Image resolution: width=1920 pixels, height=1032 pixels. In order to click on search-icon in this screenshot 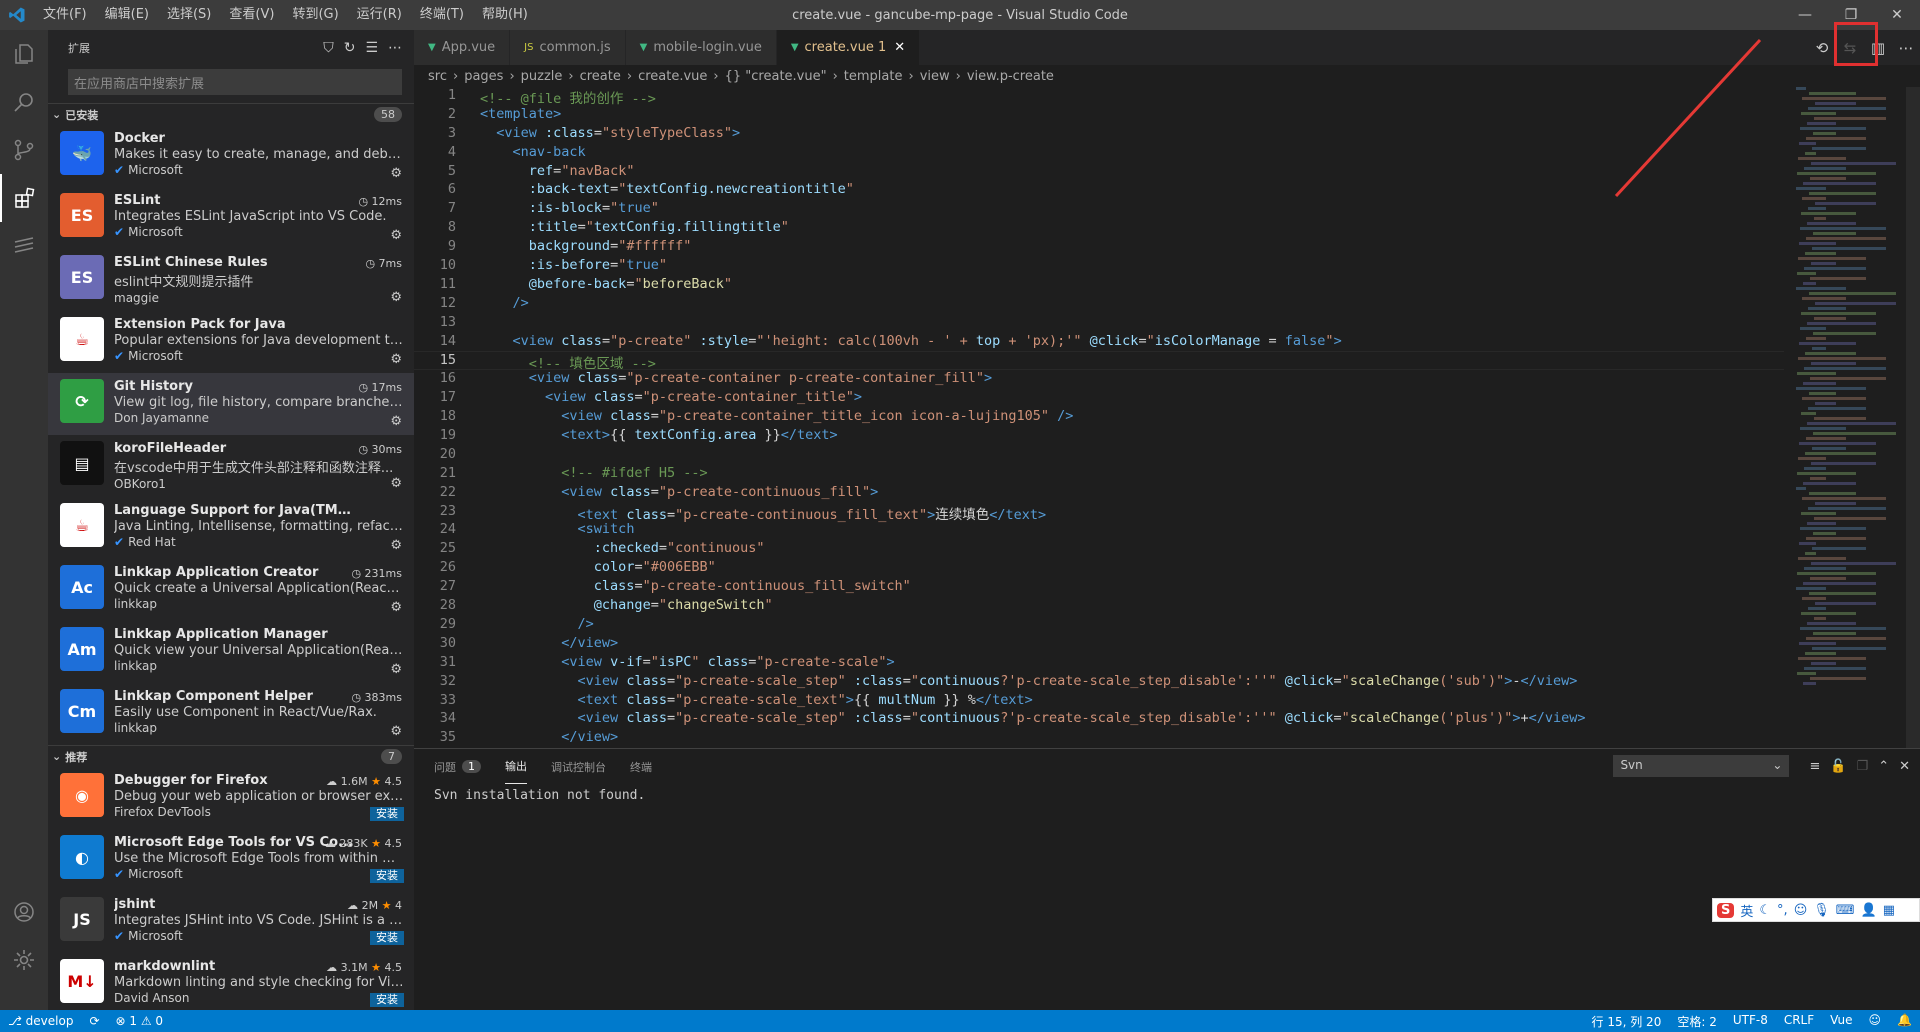, I will do `click(24, 102)`.